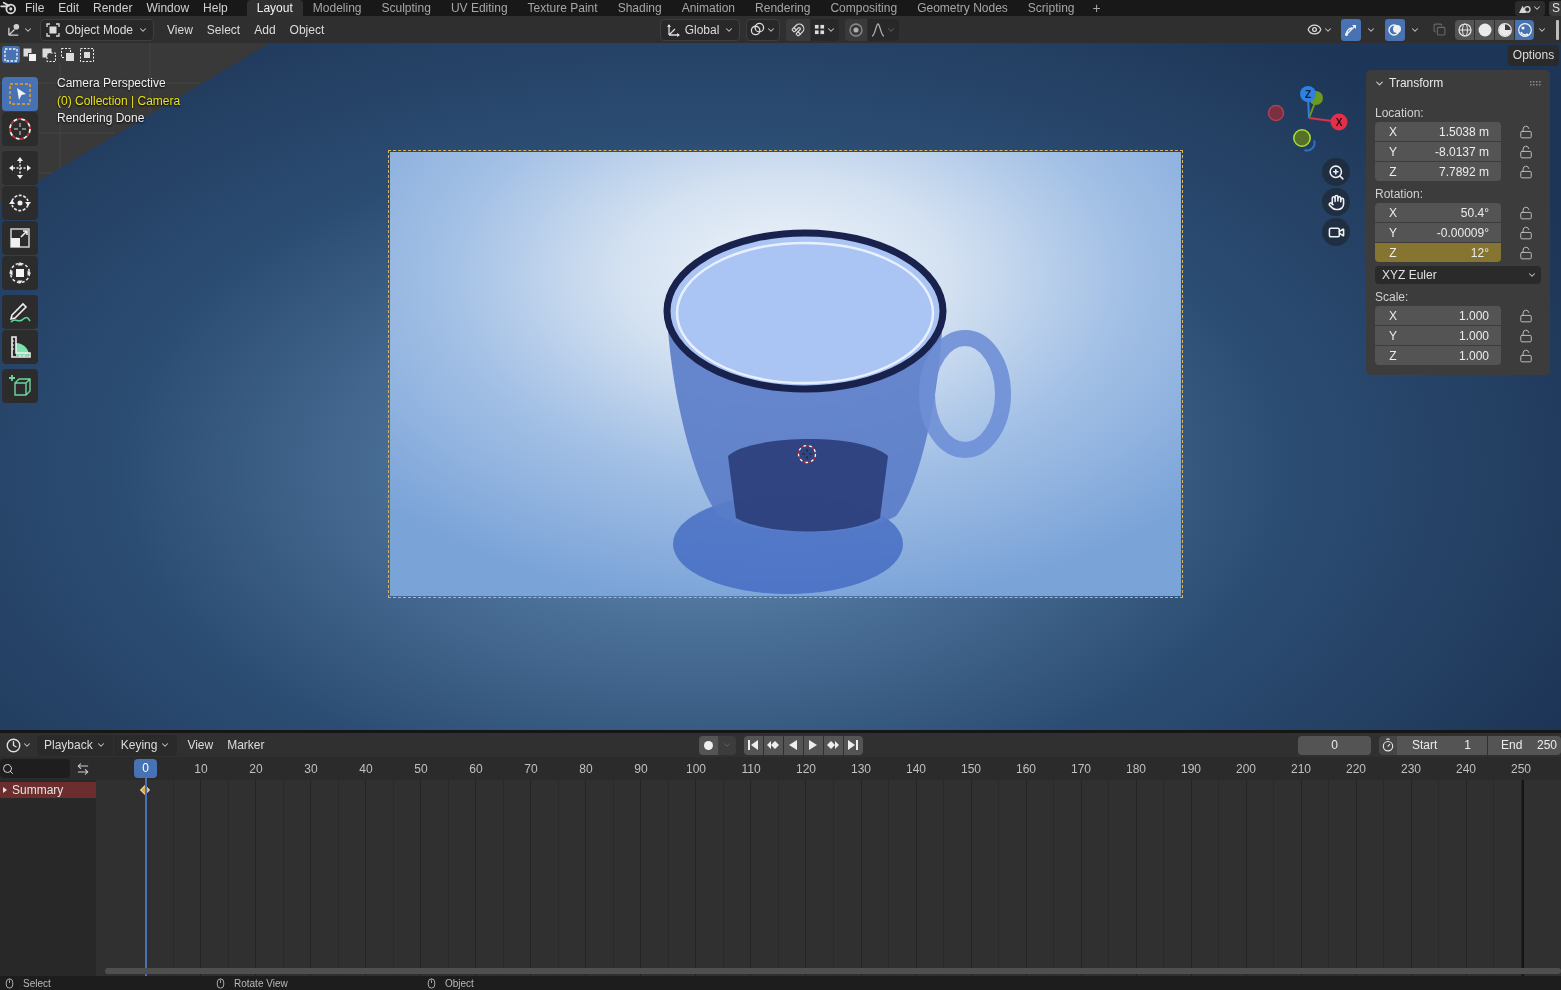 Image resolution: width=1561 pixels, height=990 pixels. I want to click on region-toggle-handle, so click(1557, 29).